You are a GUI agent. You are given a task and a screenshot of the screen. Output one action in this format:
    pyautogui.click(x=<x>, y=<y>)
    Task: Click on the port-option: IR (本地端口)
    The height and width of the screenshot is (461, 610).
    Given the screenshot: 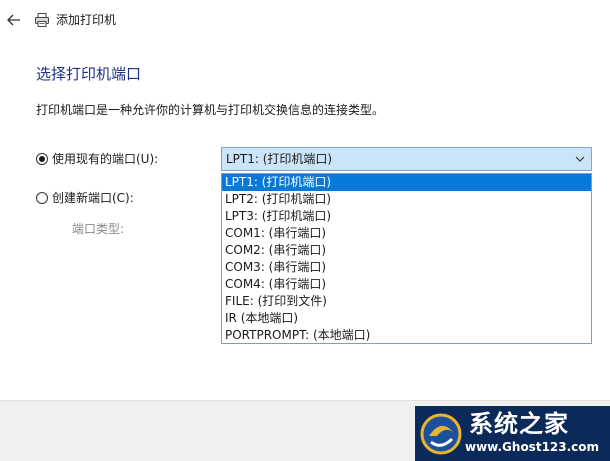 What is the action you would take?
    pyautogui.click(x=406, y=318)
    